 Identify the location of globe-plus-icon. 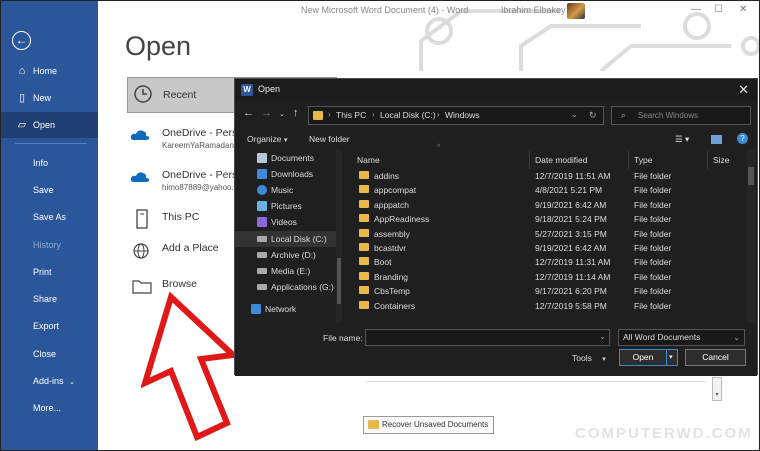
(142, 252).